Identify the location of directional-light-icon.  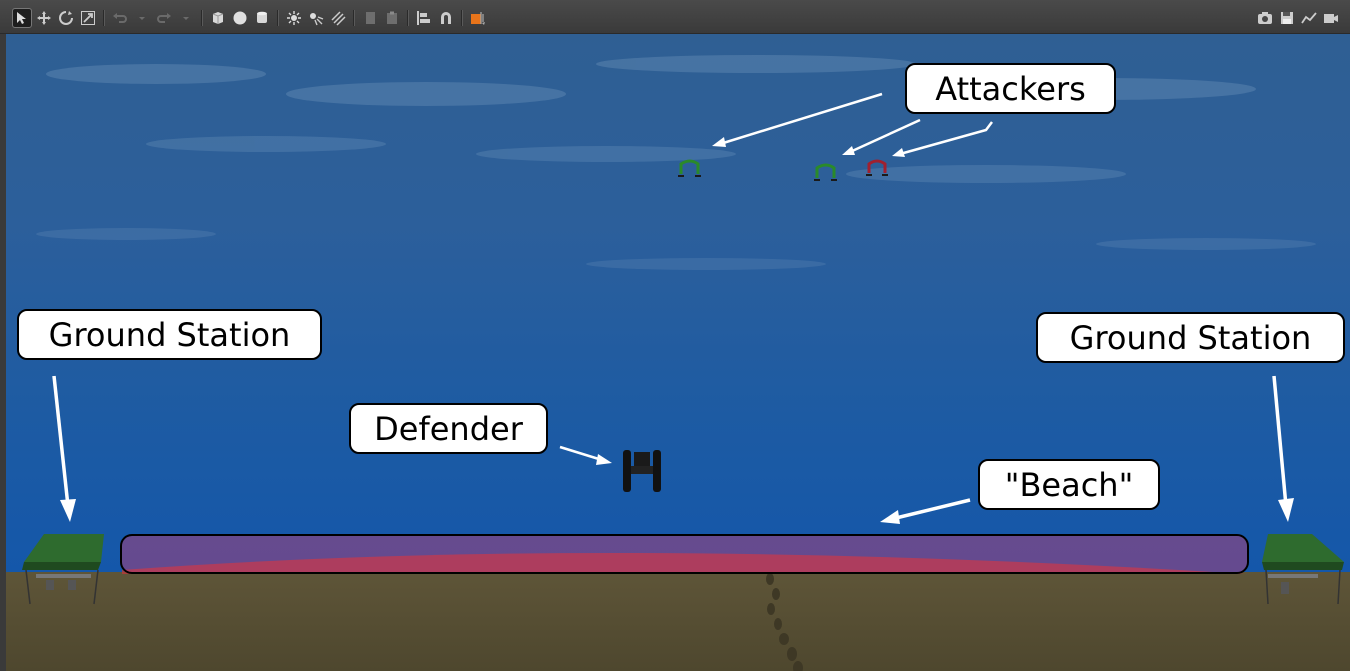
(338, 18).